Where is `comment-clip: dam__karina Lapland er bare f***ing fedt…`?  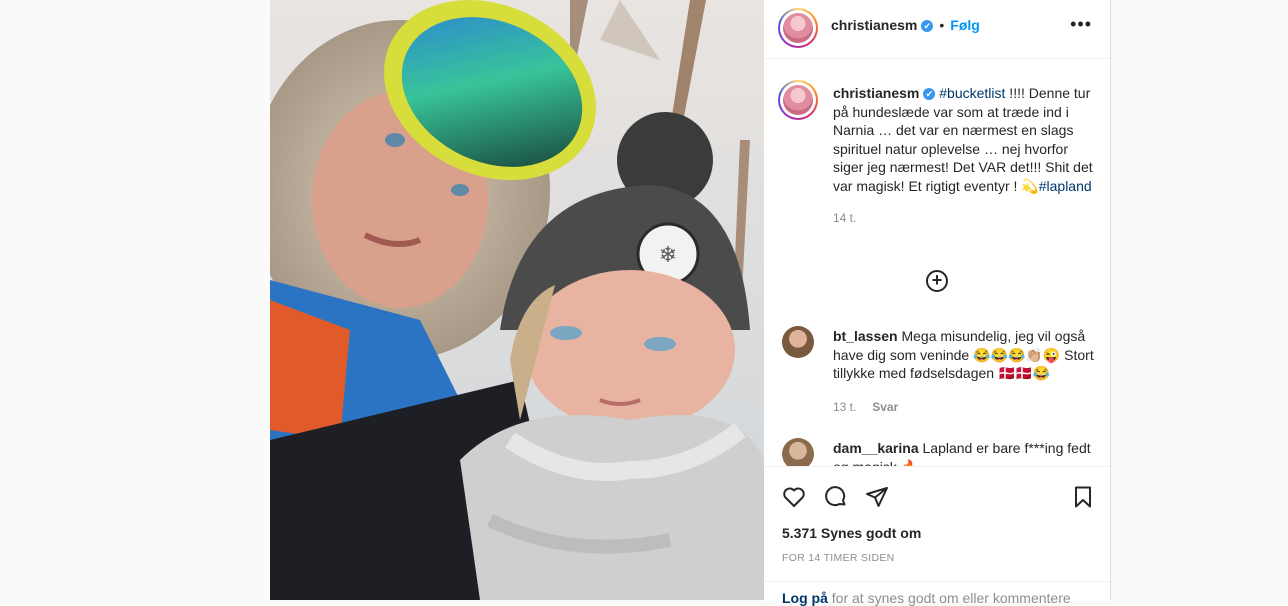 comment-clip: dam__karina Lapland er bare f***ing fedt… is located at coordinates (937, 448).